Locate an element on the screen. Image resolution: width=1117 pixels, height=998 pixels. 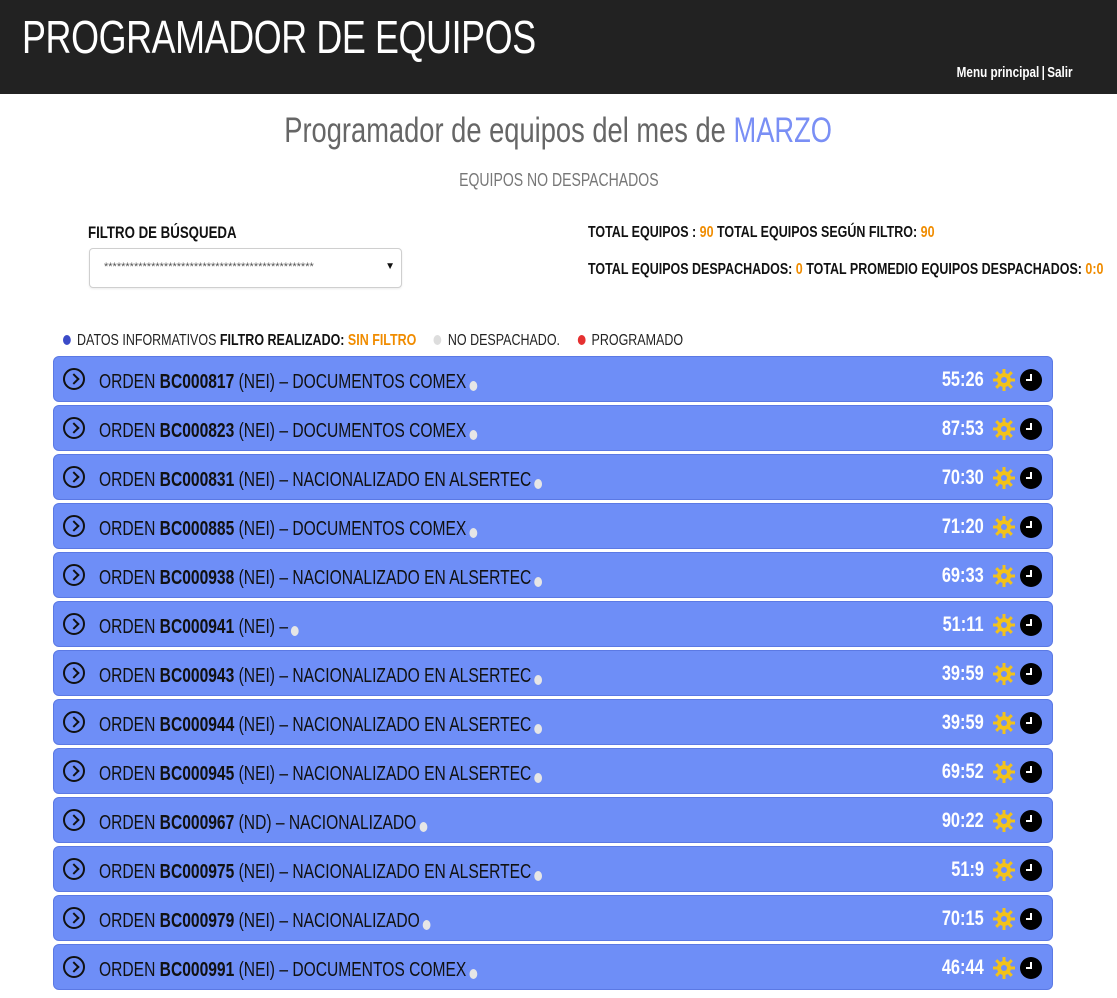
order-code: BC000943 is located at coordinates (197, 676).